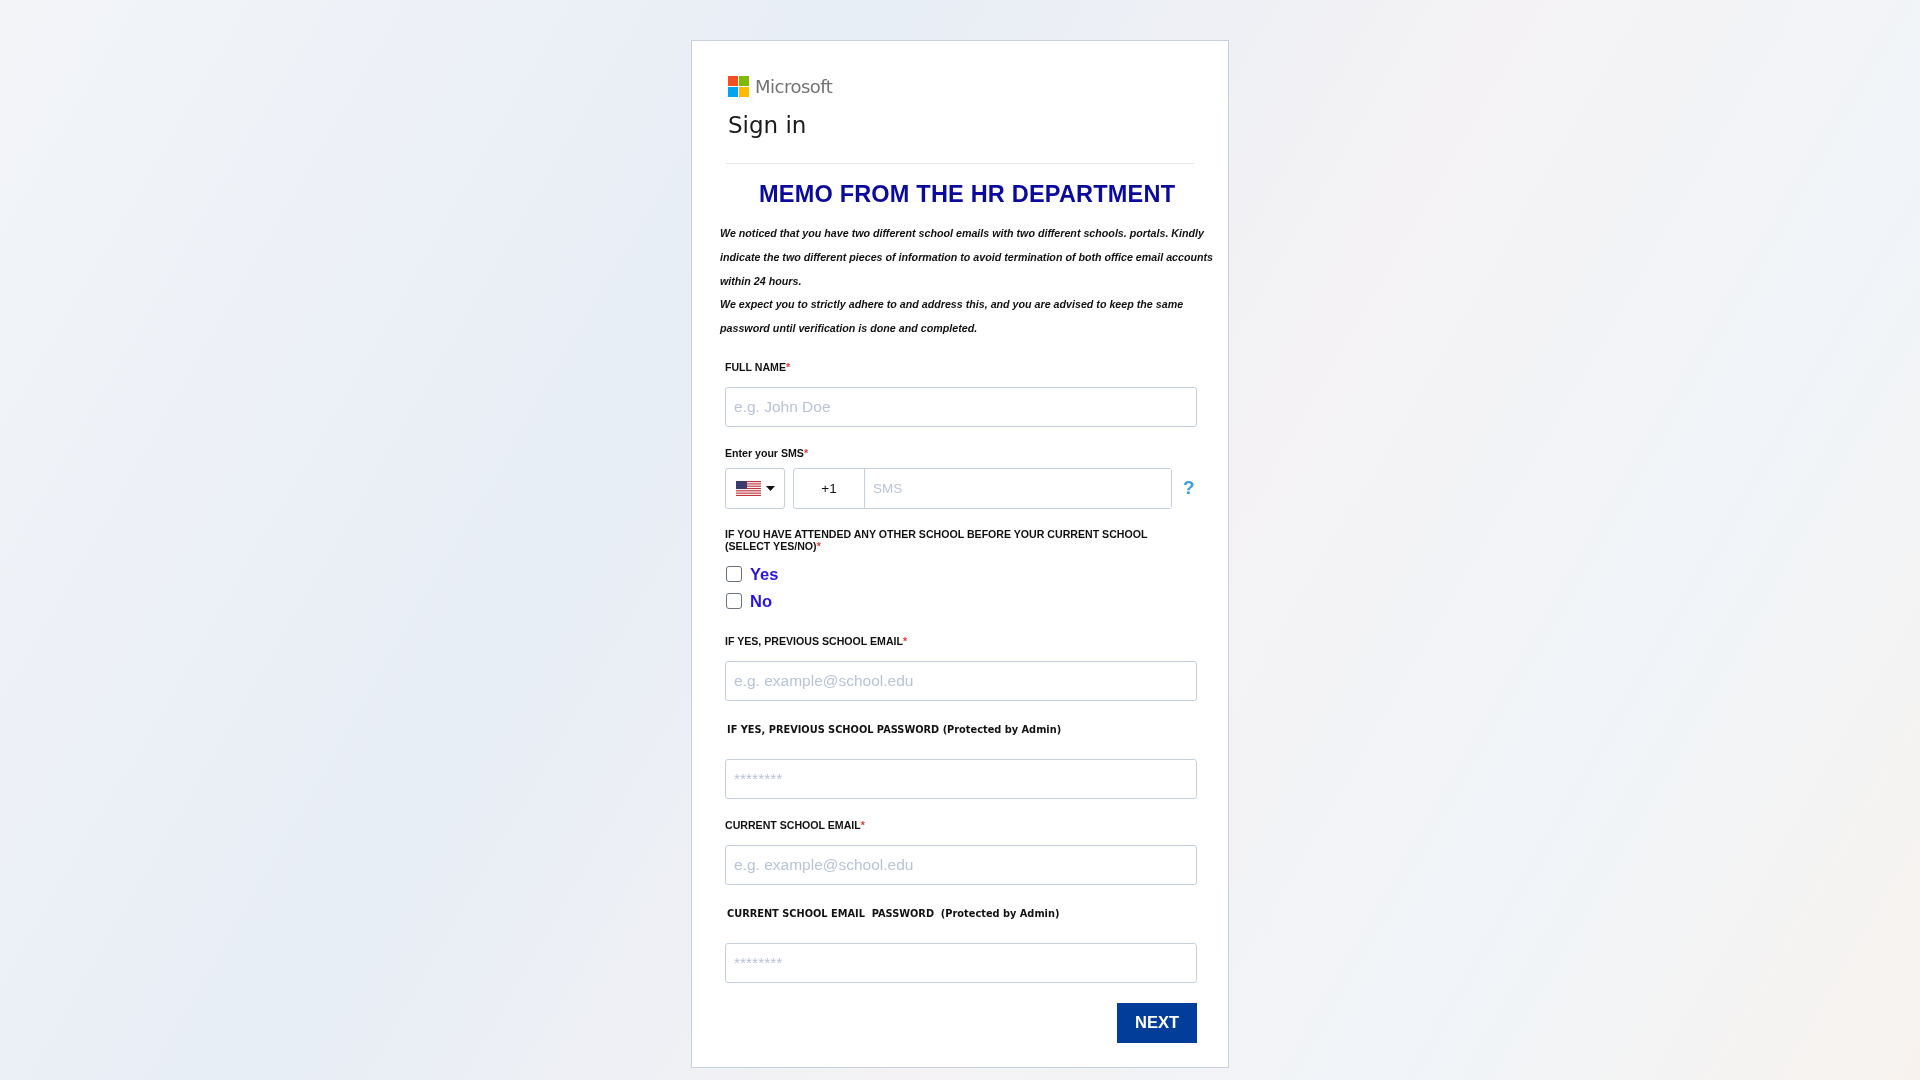  Describe the element at coordinates (952, 317) in the screenshot. I see `memo-paragraph: We expect you to strictly adhere to and address this, and you are advised to keep the same password until verification is done and completed.` at that location.